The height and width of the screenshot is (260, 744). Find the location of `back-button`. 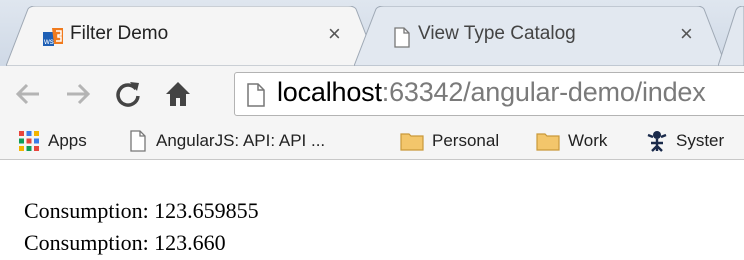

back-button is located at coordinates (28, 94).